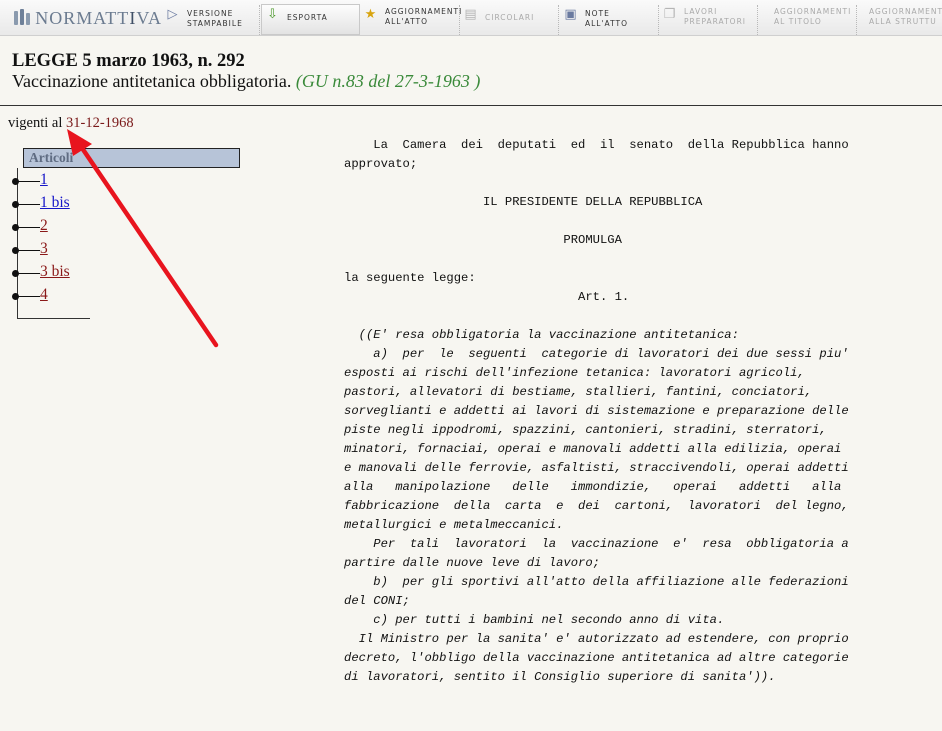 The height and width of the screenshot is (731, 942). I want to click on article-link: 4, so click(44, 295).